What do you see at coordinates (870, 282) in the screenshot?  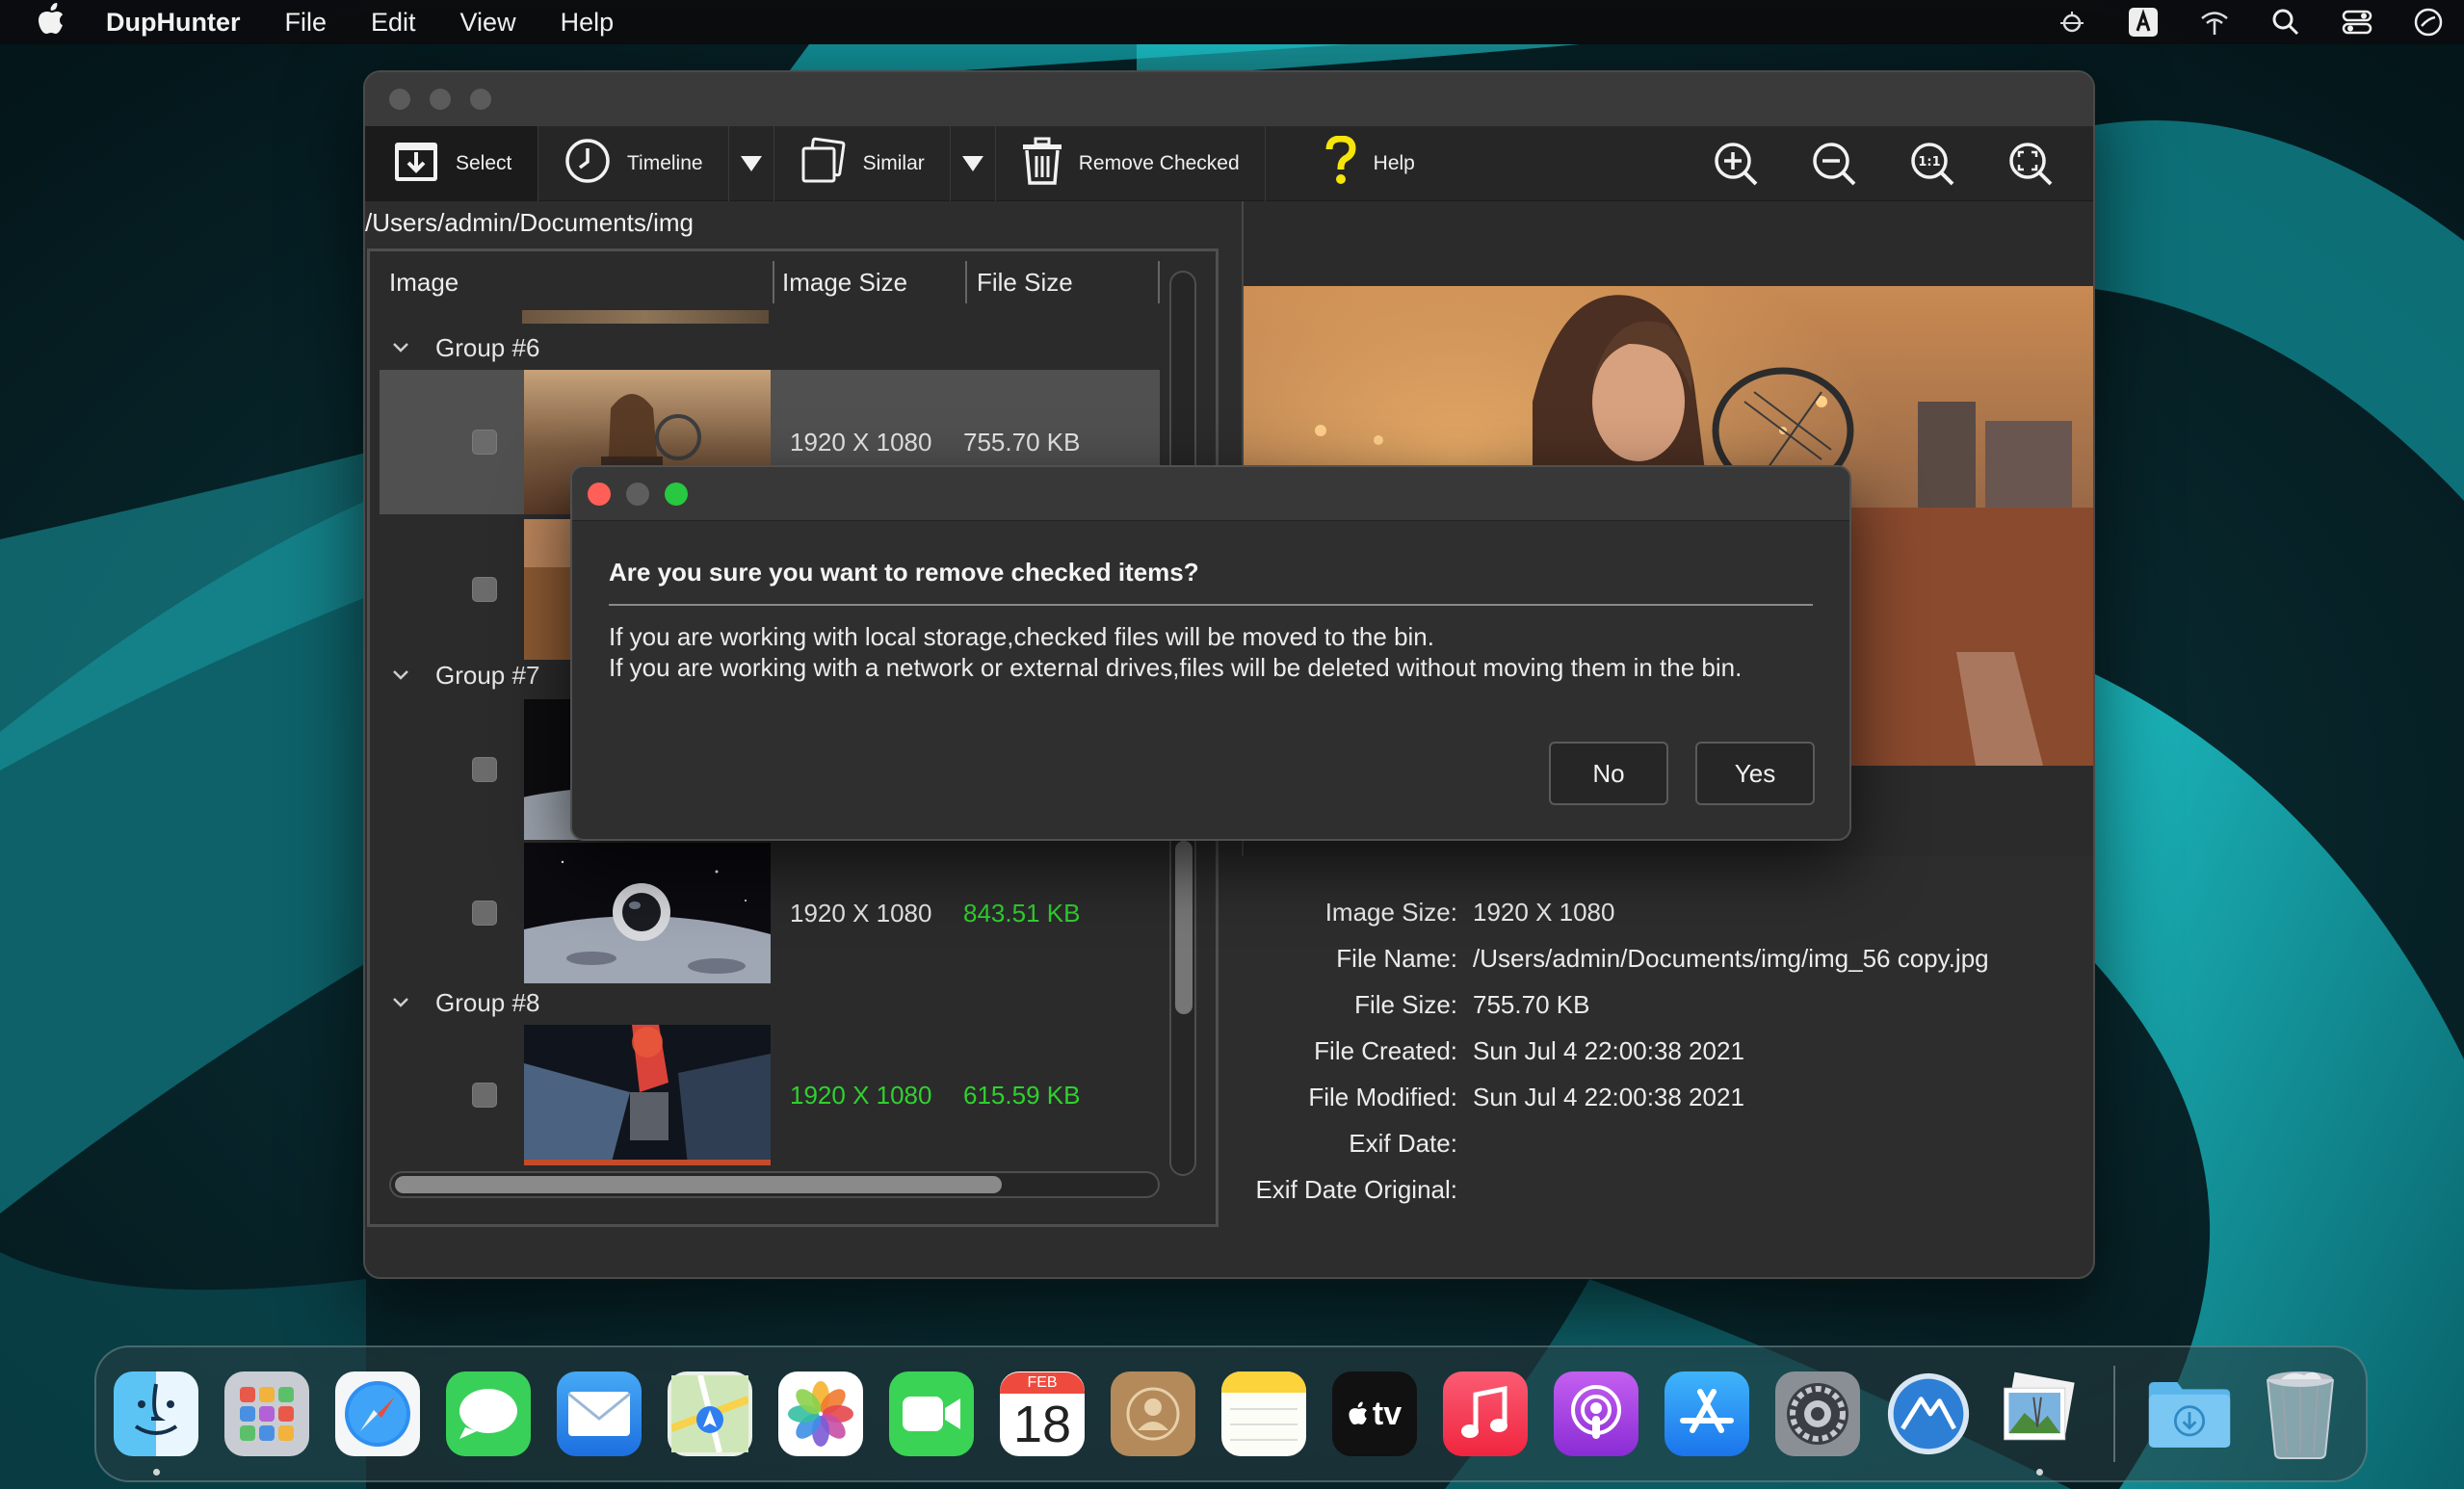 I see `column-image-size: Image Size` at bounding box center [870, 282].